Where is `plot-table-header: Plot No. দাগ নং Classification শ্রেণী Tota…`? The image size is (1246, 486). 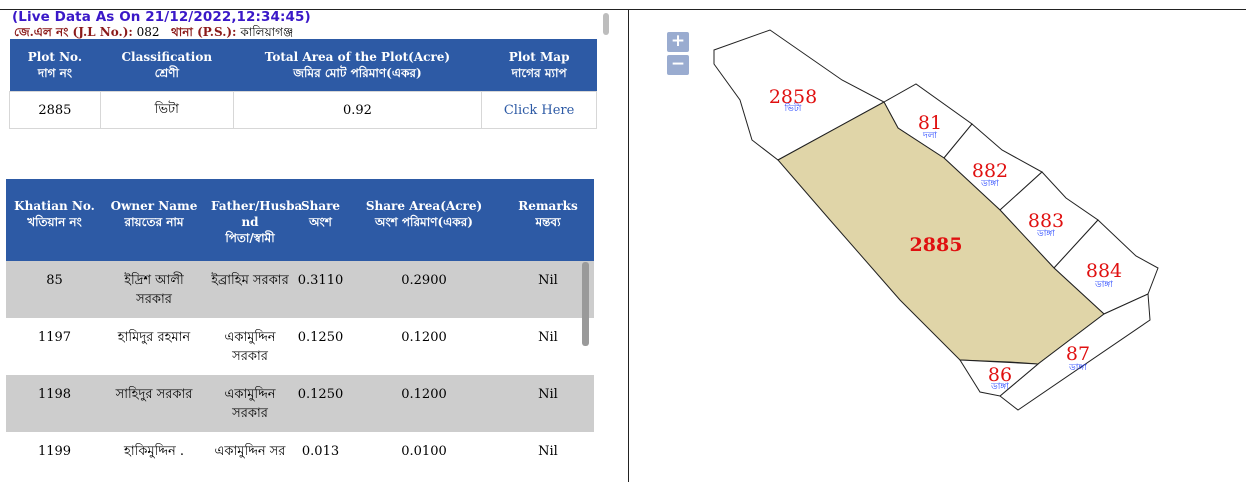 plot-table-header: Plot No. দাগ নং Classification শ্রেণী Tota… is located at coordinates (303, 65).